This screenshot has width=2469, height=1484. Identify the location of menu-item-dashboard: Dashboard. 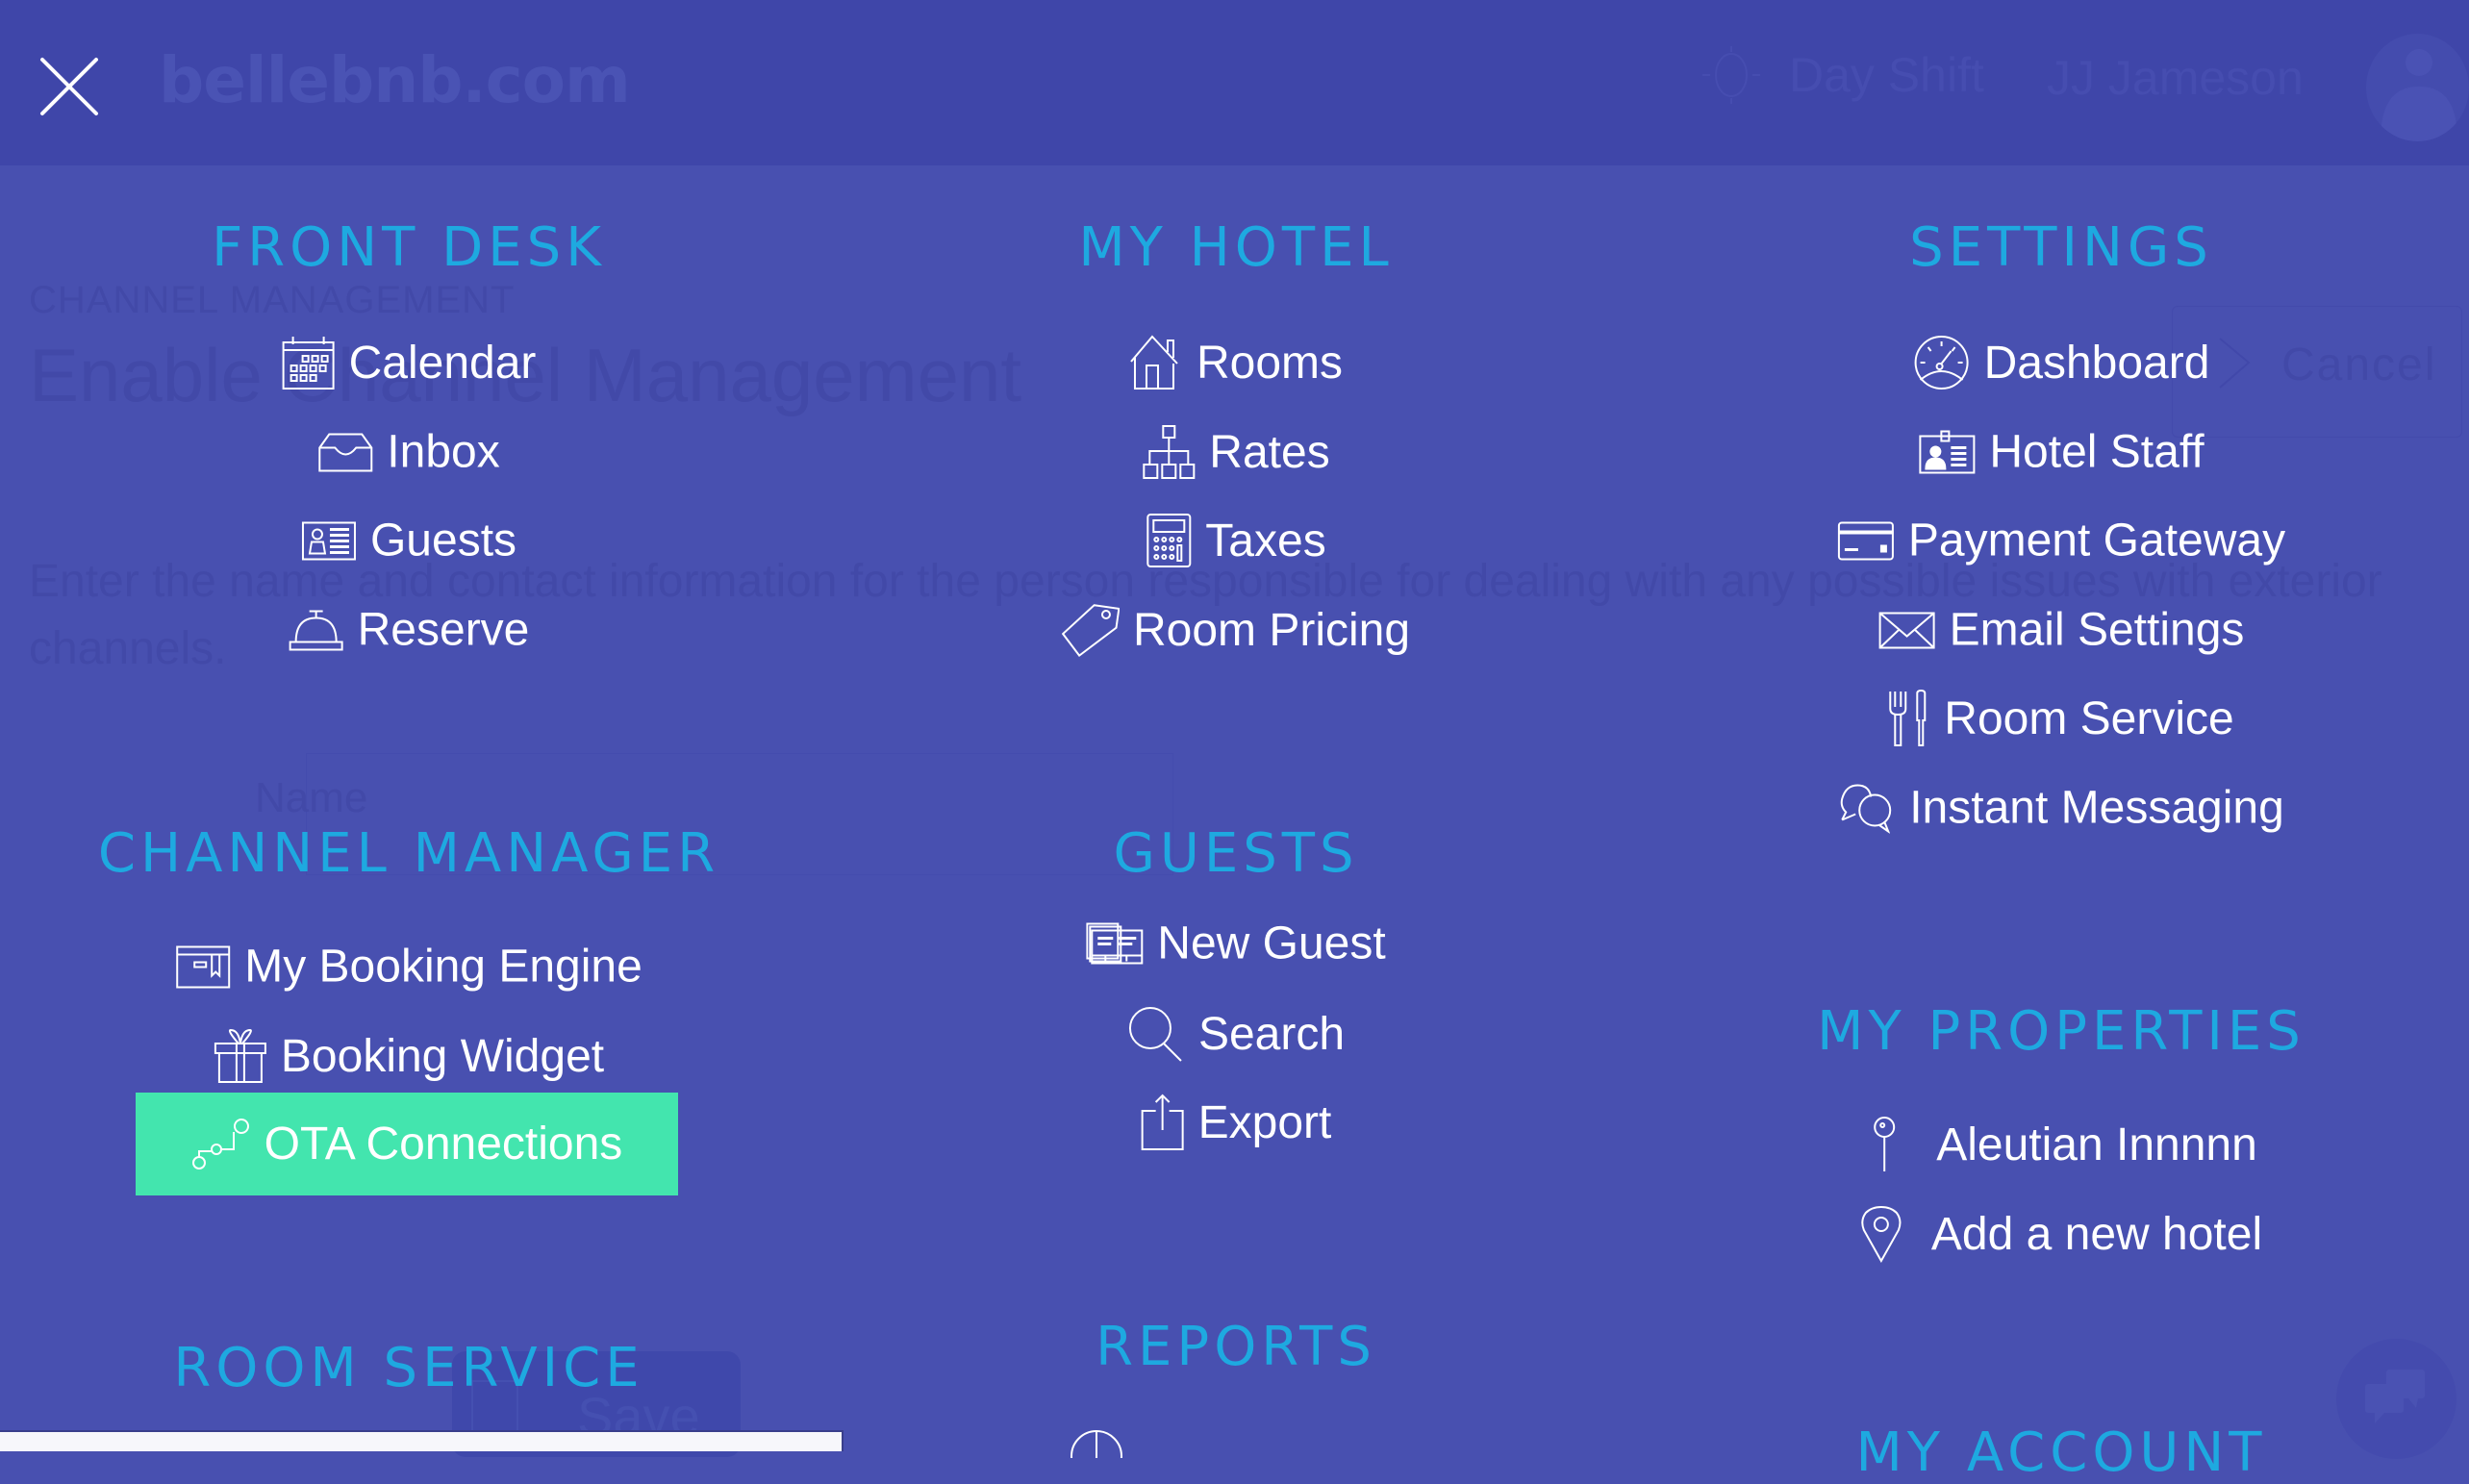
(2062, 362).